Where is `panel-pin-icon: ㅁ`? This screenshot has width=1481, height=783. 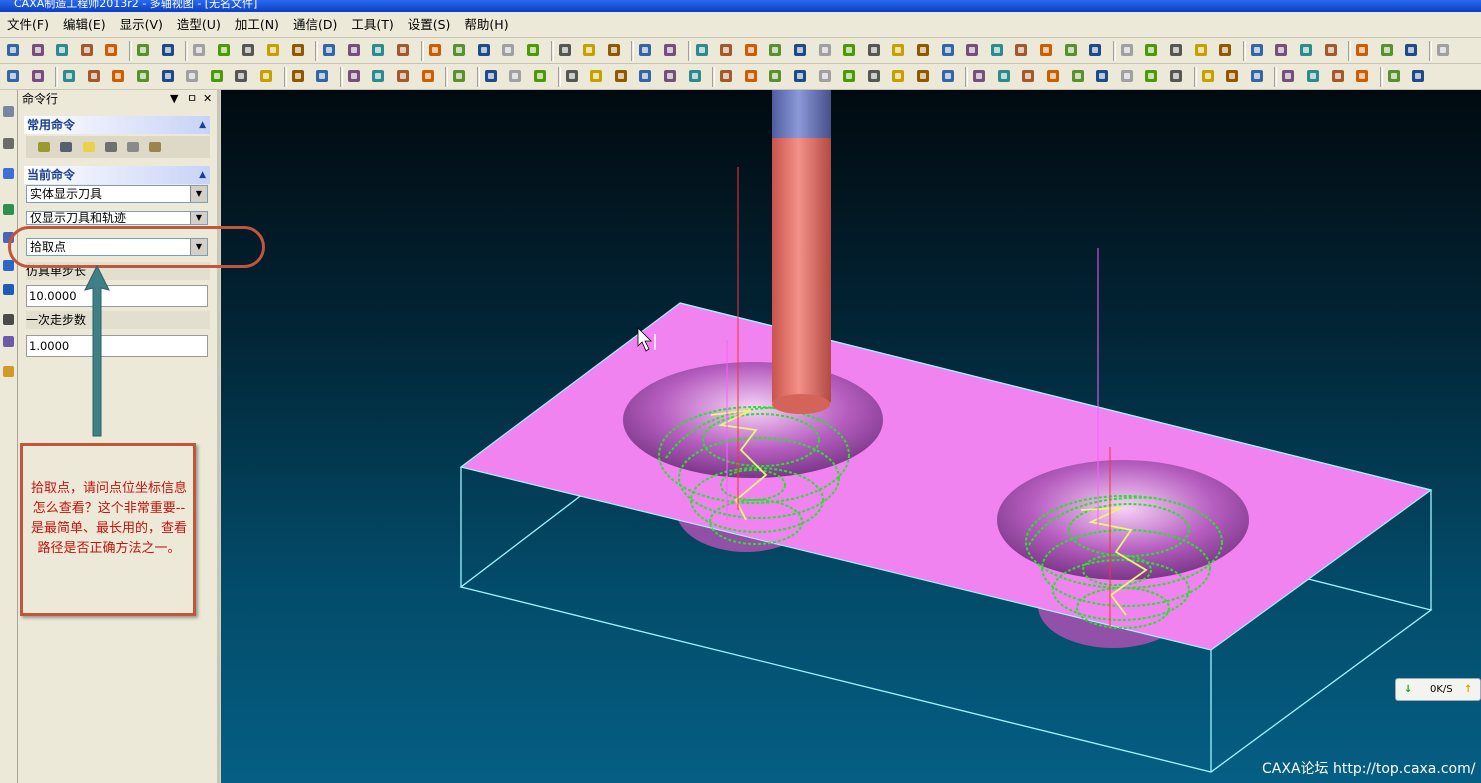
panel-pin-icon: ㅁ is located at coordinates (192, 99).